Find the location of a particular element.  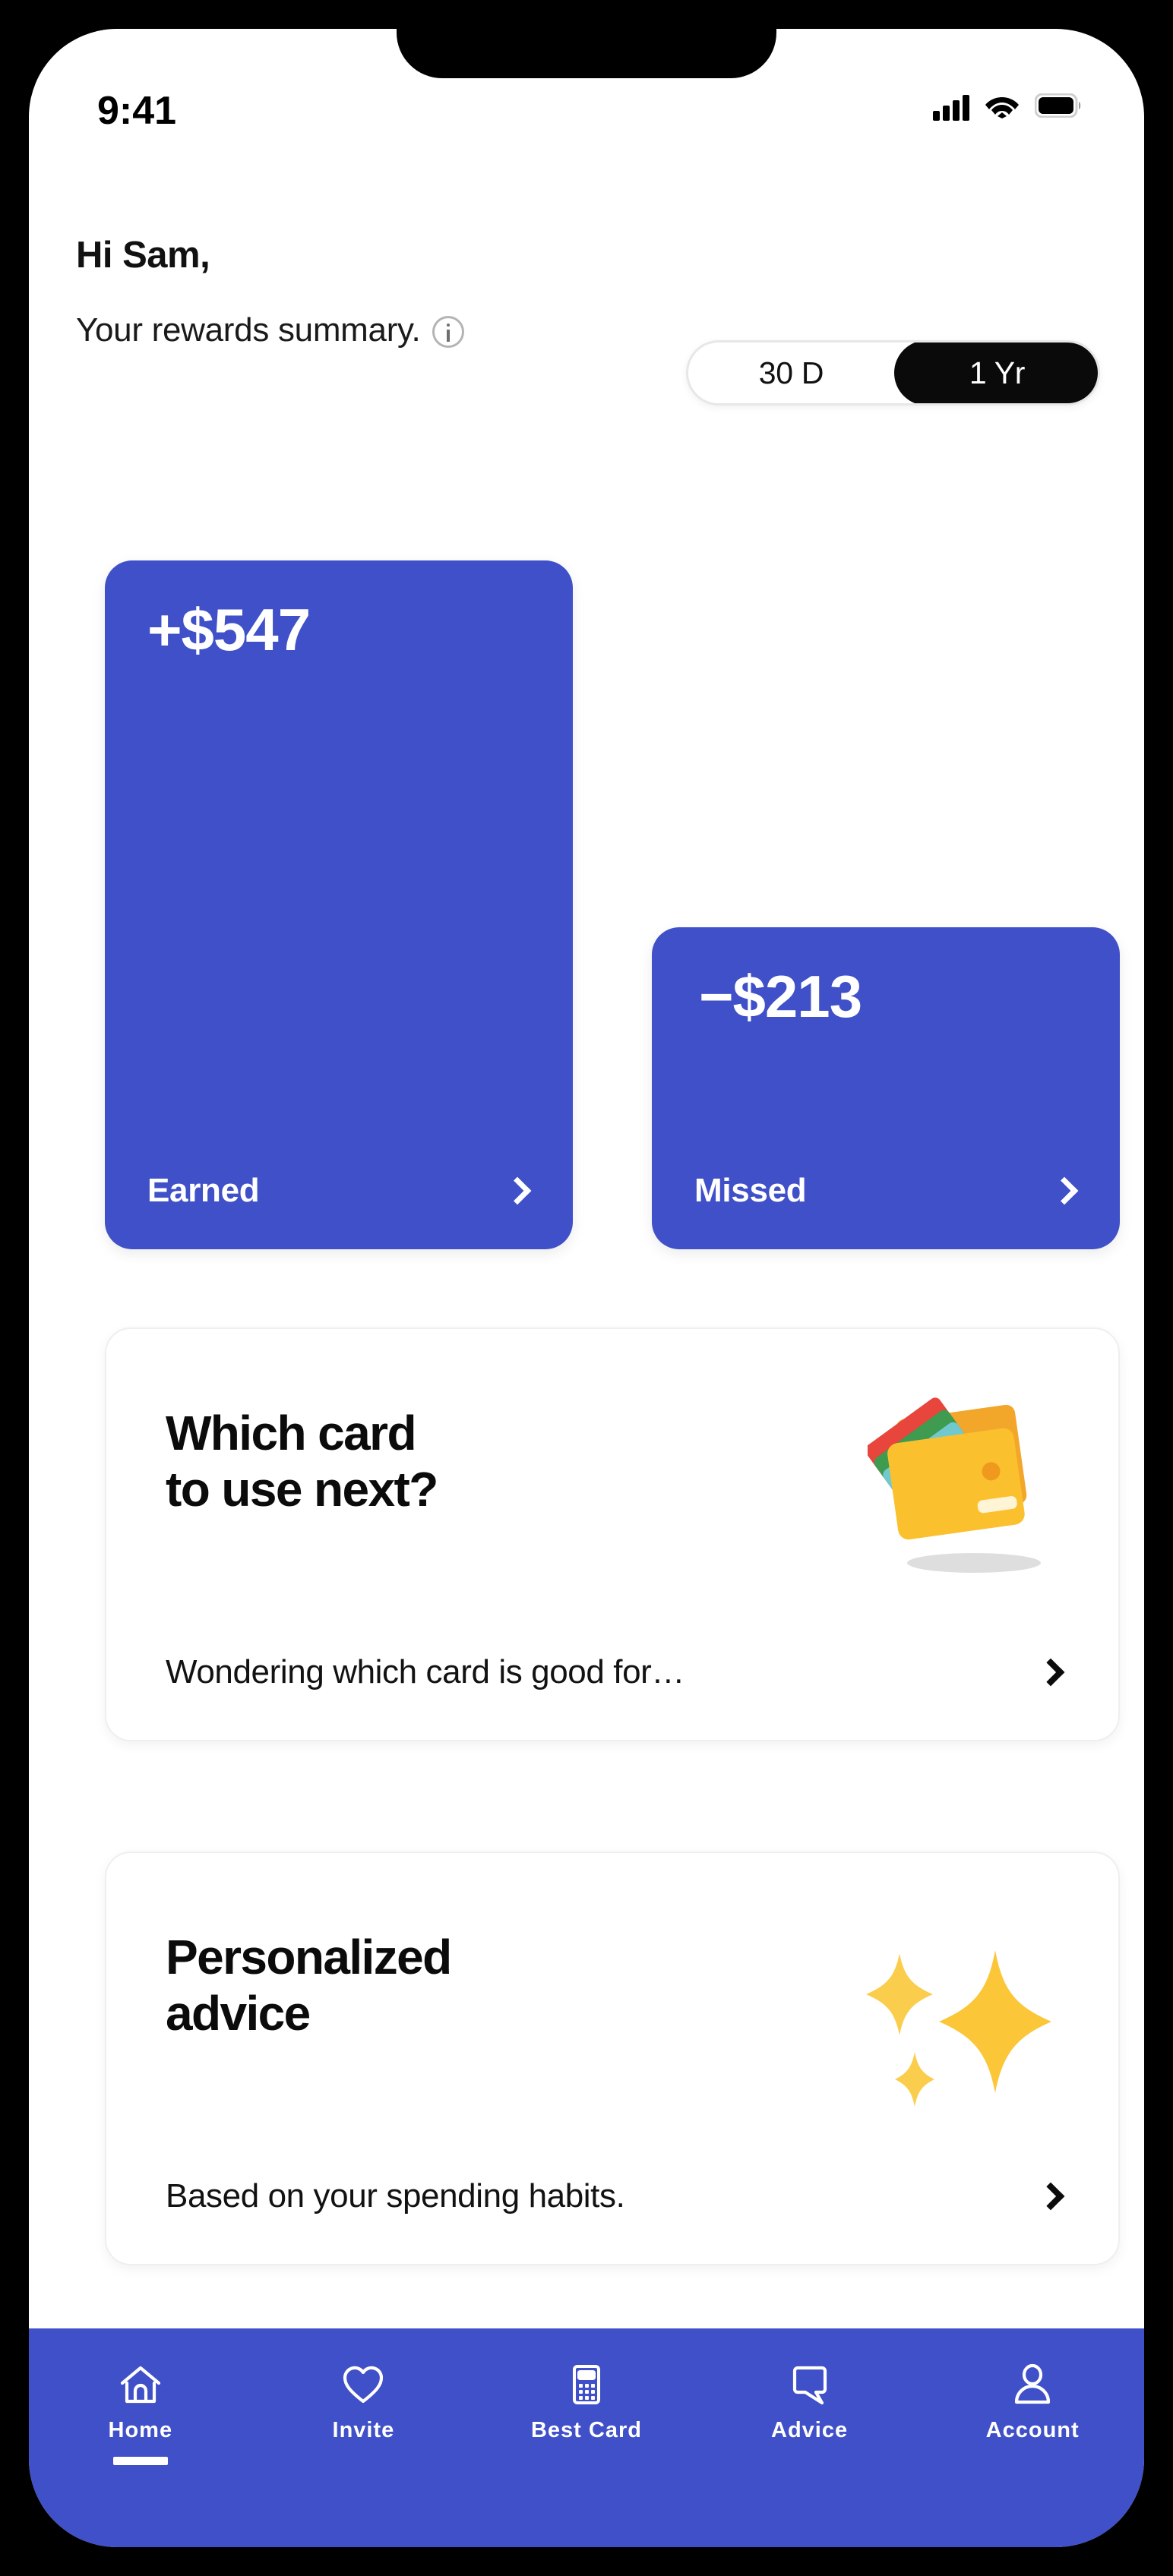

advice-footer: Based on your spending habits. is located at coordinates (616, 2196).